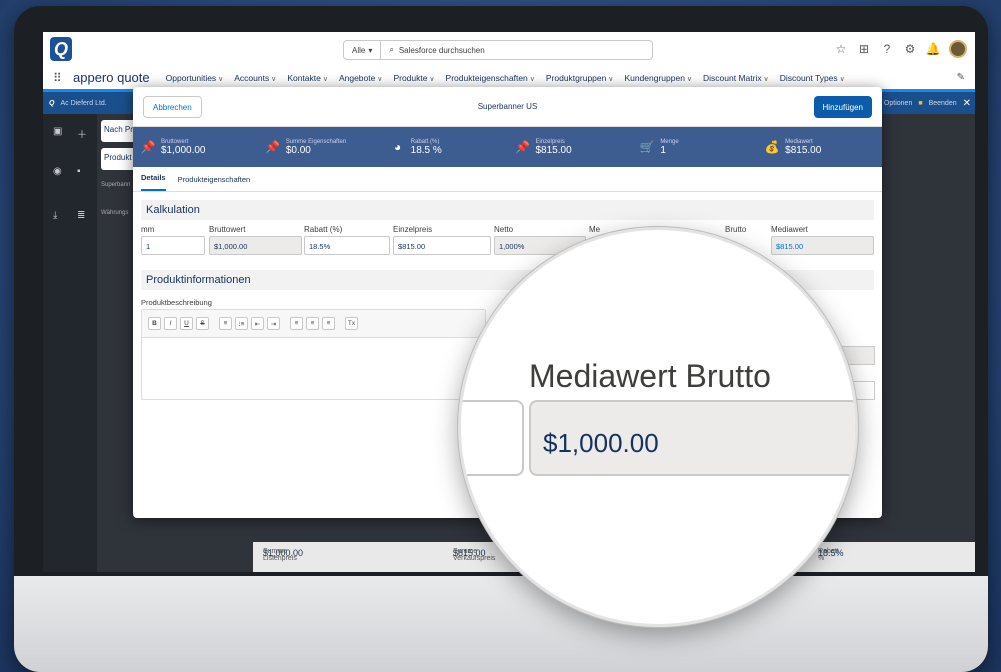 Image resolution: width=1001 pixels, height=672 pixels. I want to click on modal-title: Superbanner US, so click(507, 106).